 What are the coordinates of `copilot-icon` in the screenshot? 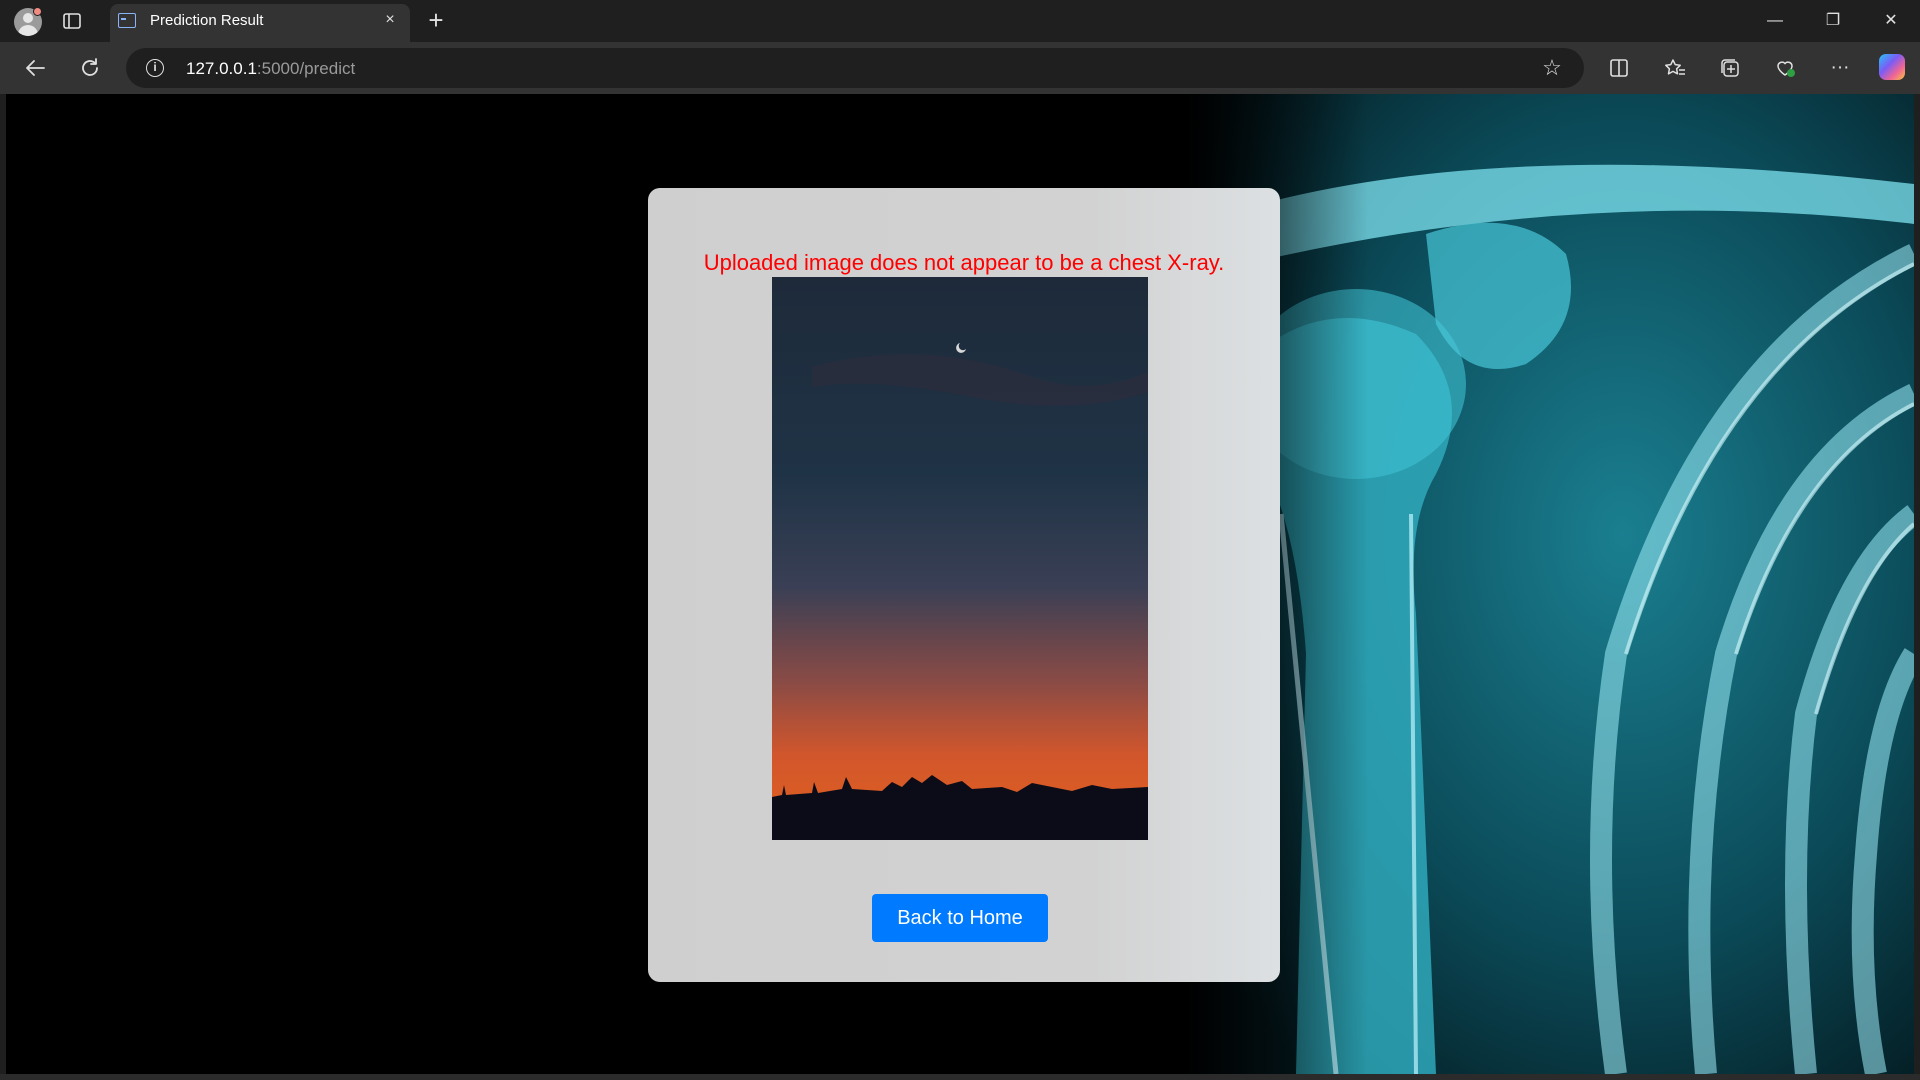 It's located at (1892, 67).